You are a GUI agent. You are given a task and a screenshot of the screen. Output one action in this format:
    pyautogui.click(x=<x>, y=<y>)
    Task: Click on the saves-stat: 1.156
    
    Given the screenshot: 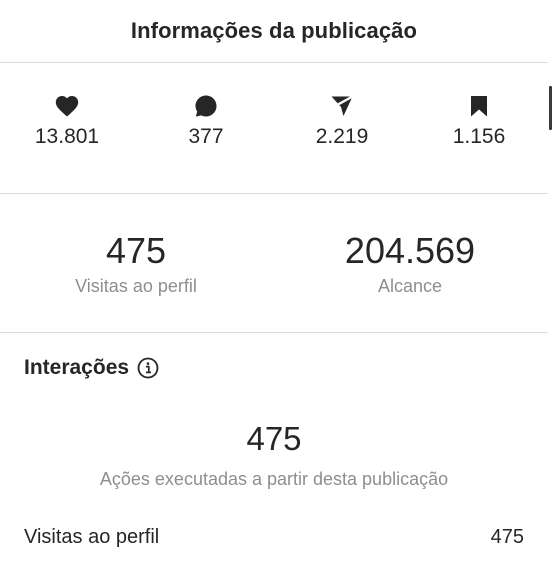 What is the action you would take?
    pyautogui.click(x=479, y=121)
    